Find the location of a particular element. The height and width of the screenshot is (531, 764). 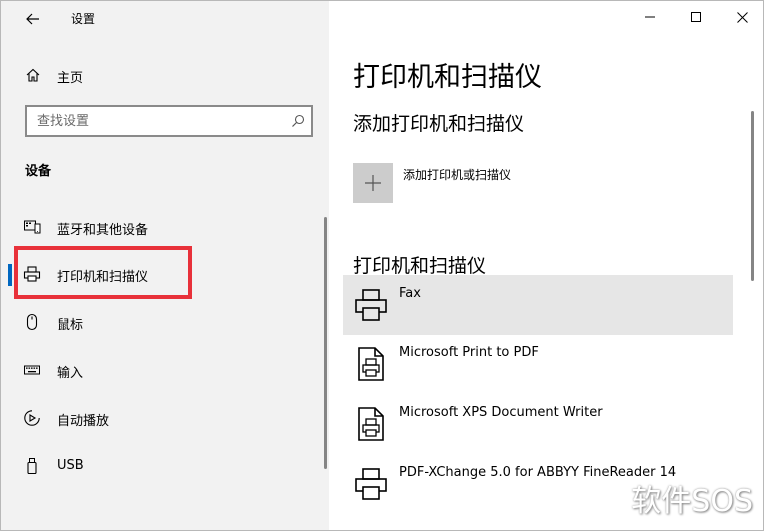

nav-home: 主页 is located at coordinates (165, 75).